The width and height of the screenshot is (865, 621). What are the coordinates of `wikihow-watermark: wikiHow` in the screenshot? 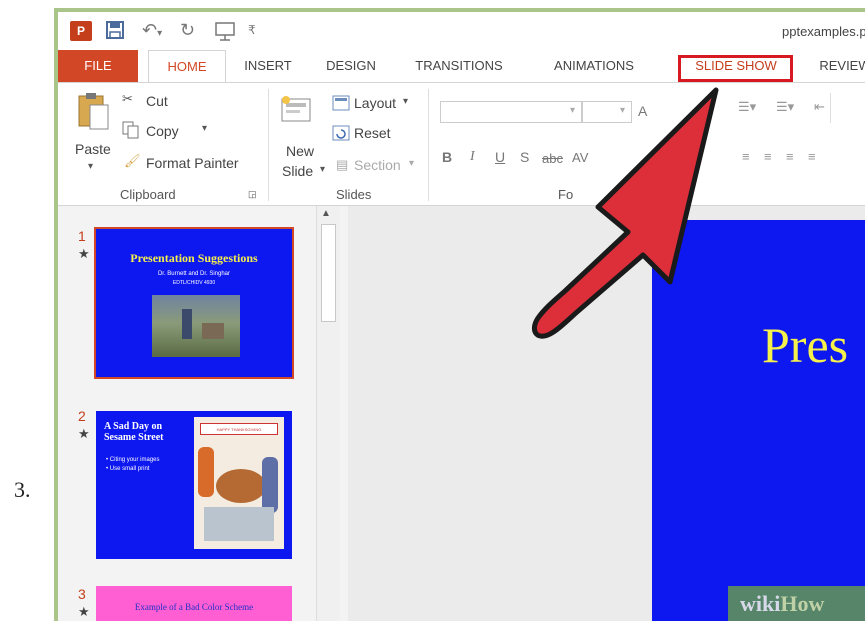 It's located at (796, 603).